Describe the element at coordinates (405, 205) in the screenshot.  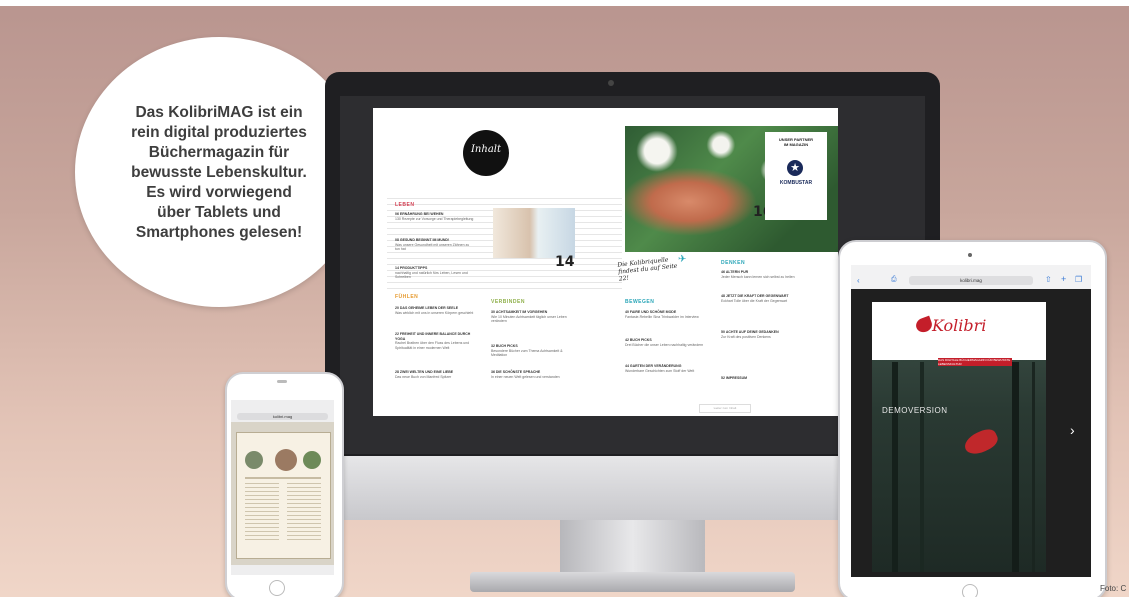
I see `section-leben: LEBEN` at that location.